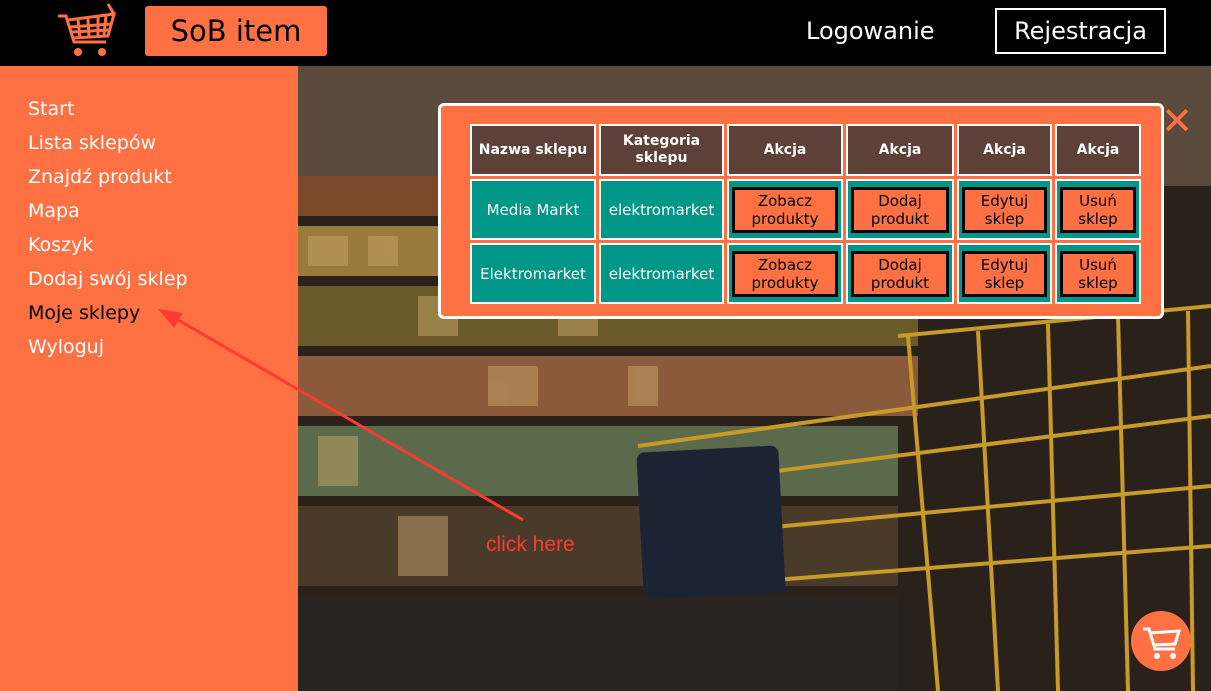 This screenshot has width=1211, height=691. Describe the element at coordinates (533, 209) in the screenshot. I see `shop-name-cell: Media Markt` at that location.